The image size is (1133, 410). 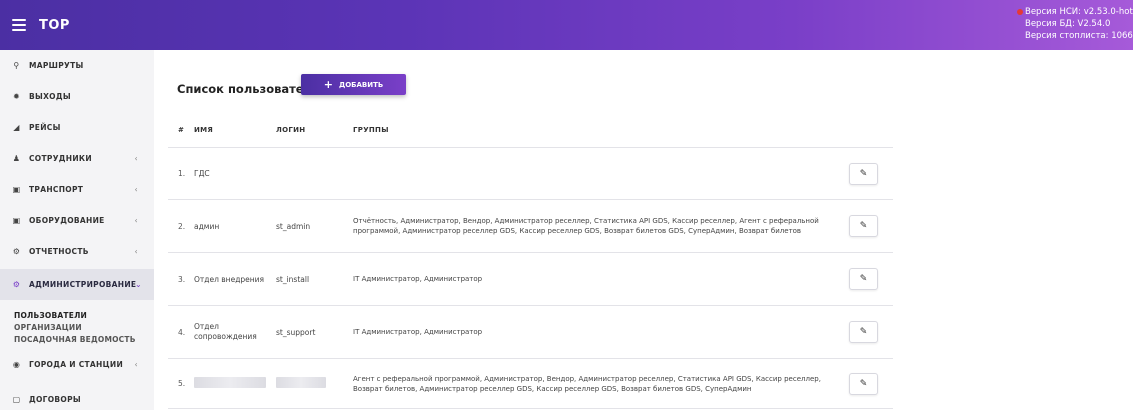 I want to click on gear-icon: ✹, so click(x=16, y=96).